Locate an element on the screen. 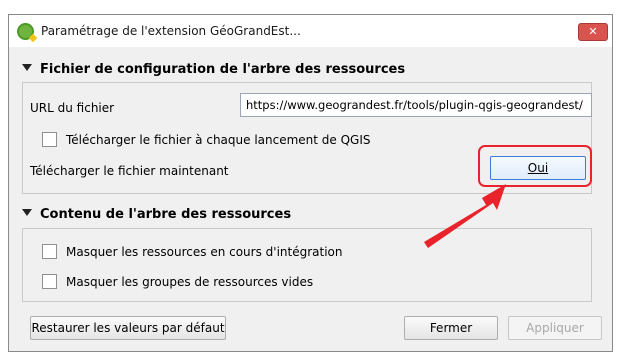  arrow-shape is located at coordinates (465, 216).